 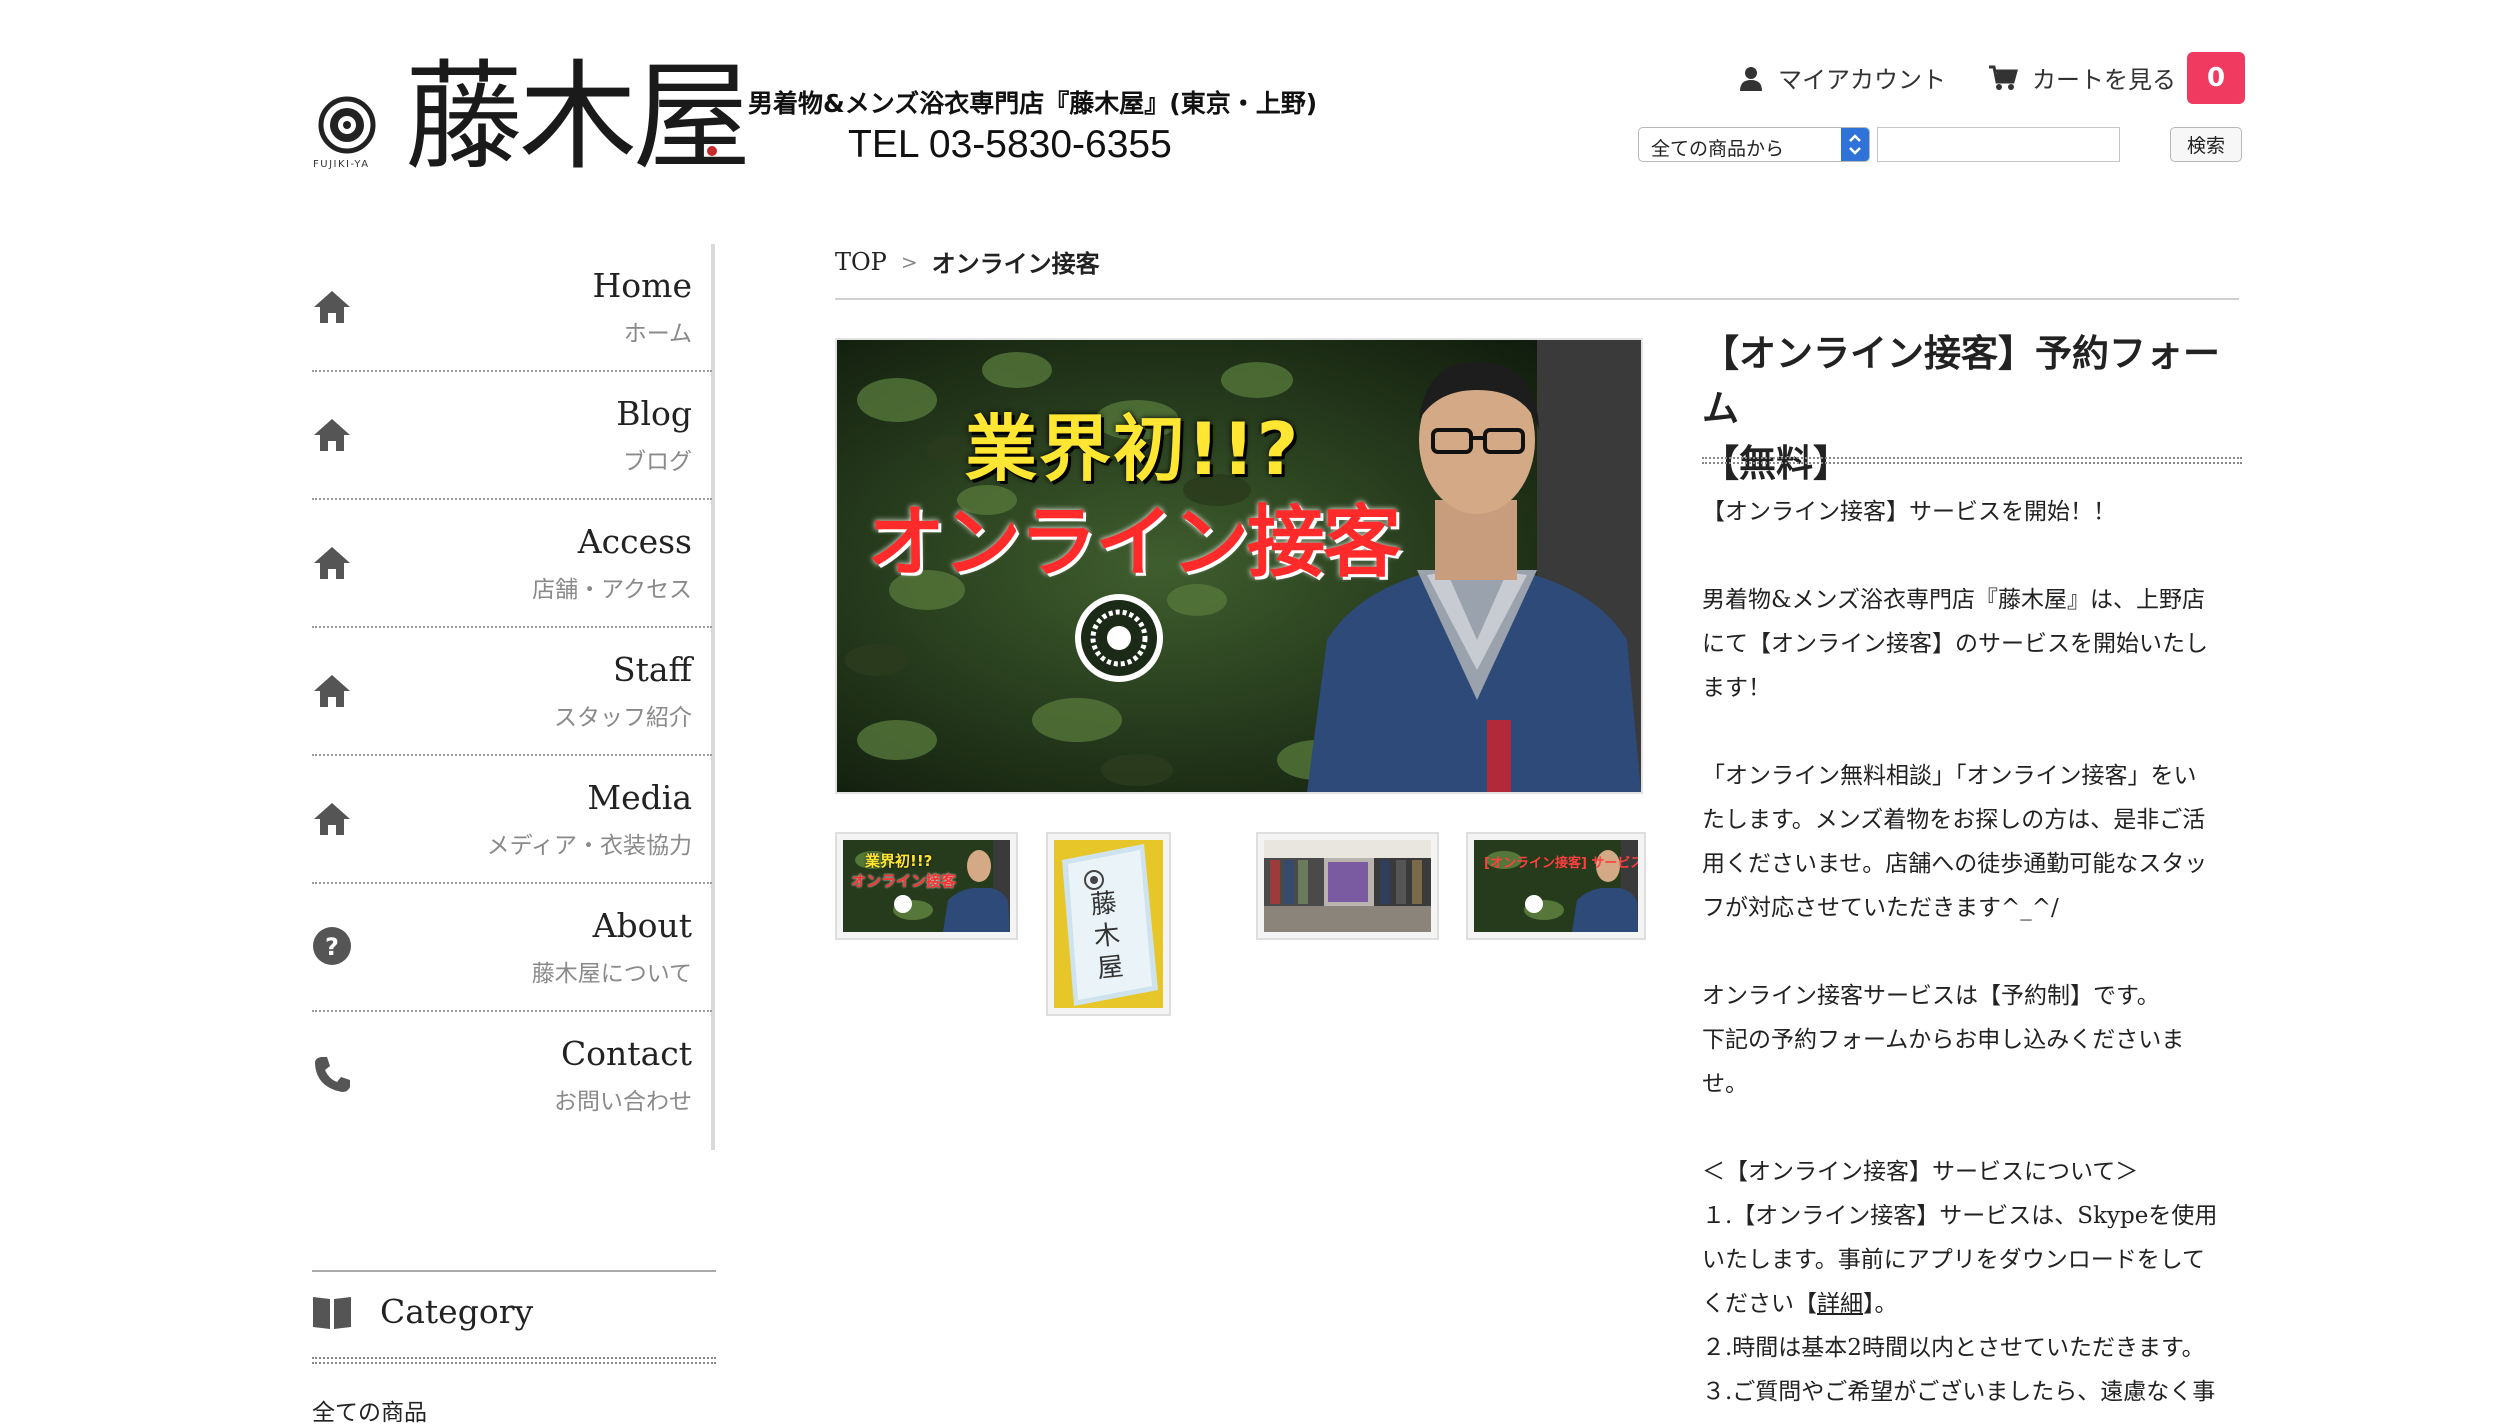 What do you see at coordinates (1134, 543) in the screenshot?
I see `banner-headline-2: オンライン接客` at bounding box center [1134, 543].